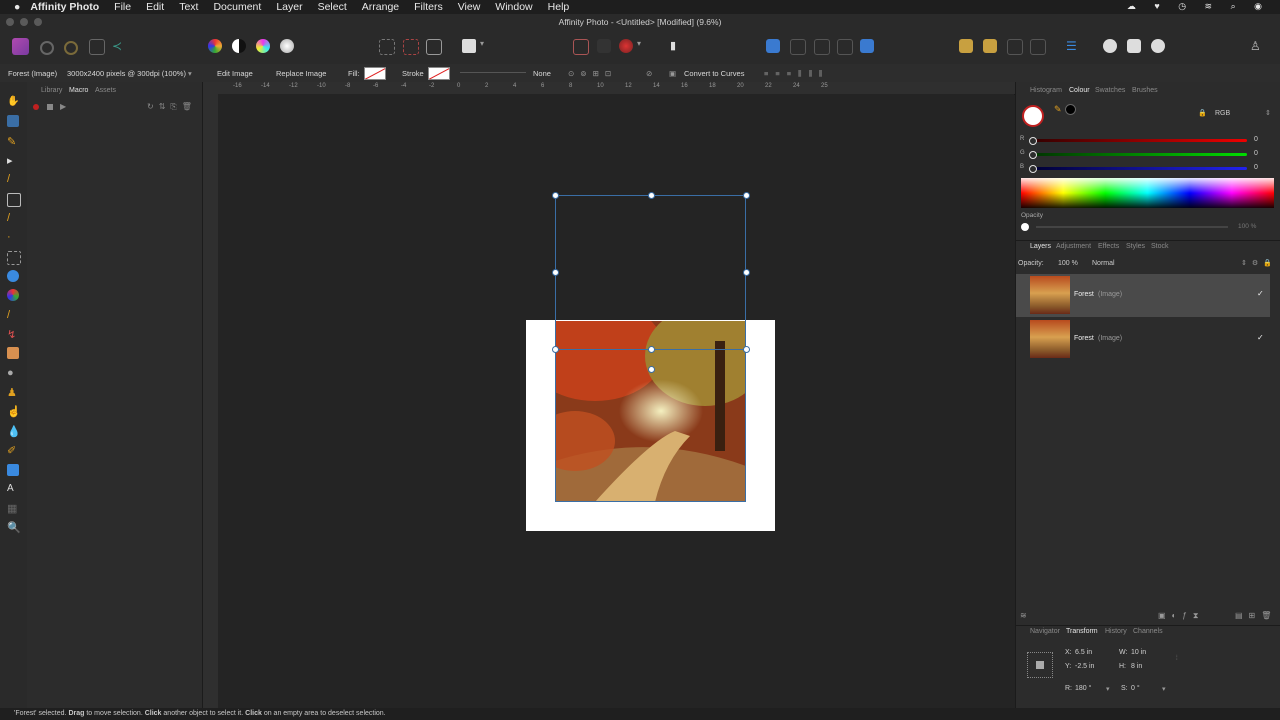 The height and width of the screenshot is (720, 1280). I want to click on menu-document: Document, so click(237, 7).